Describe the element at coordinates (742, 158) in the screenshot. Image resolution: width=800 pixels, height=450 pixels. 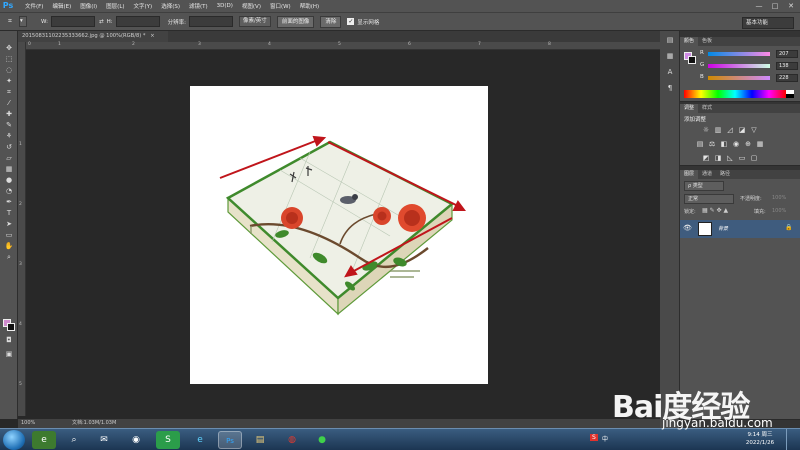
I see `gradient-map-icon: ▭` at that location.